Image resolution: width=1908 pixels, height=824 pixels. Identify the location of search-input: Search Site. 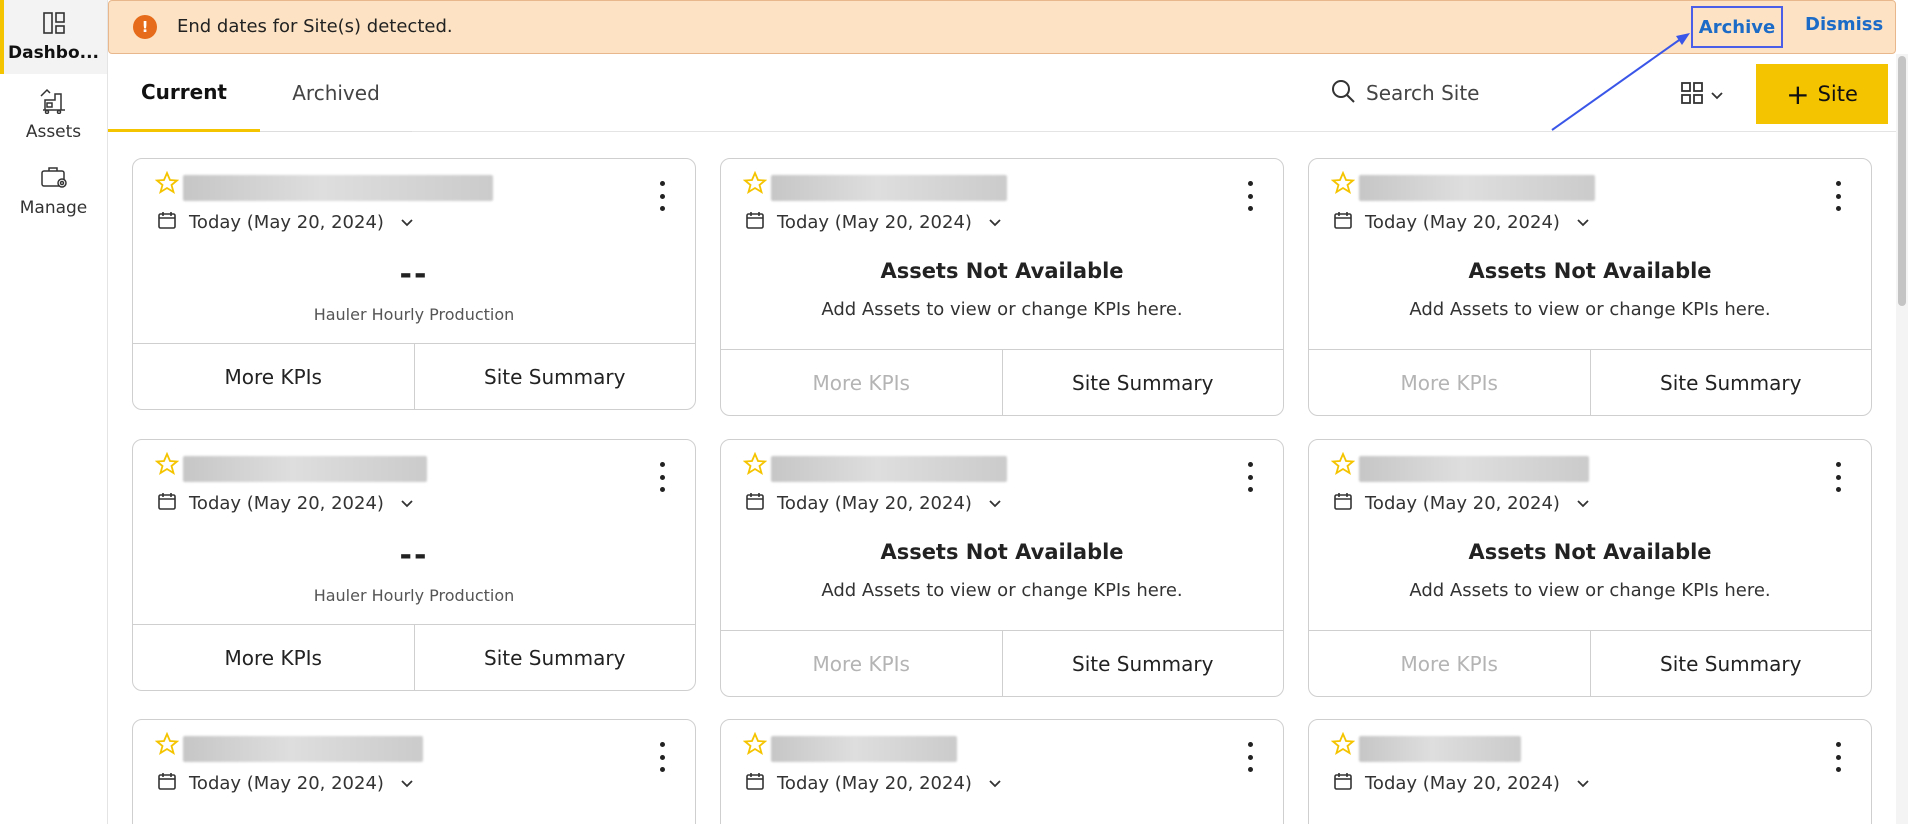
(1460, 93).